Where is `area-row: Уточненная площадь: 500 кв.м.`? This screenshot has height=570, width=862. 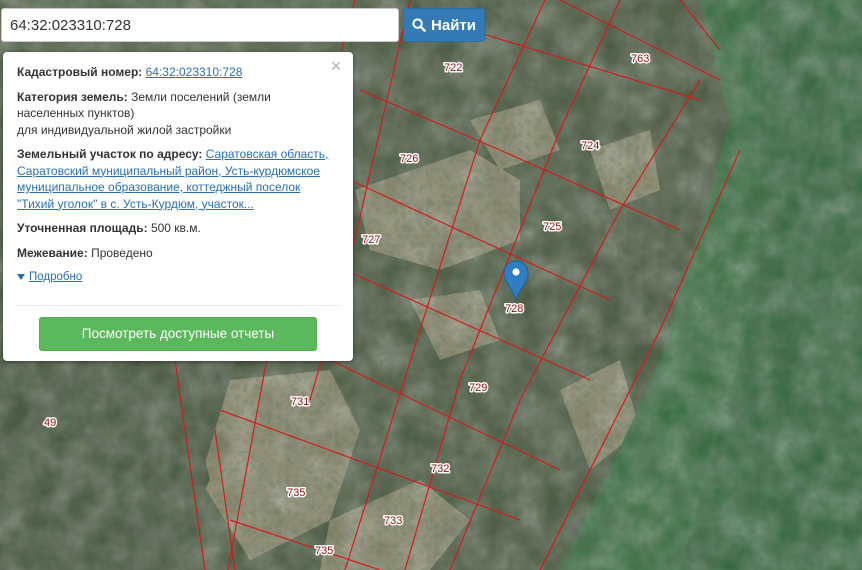
area-row: Уточненная площадь: 500 кв.м. is located at coordinates (178, 228).